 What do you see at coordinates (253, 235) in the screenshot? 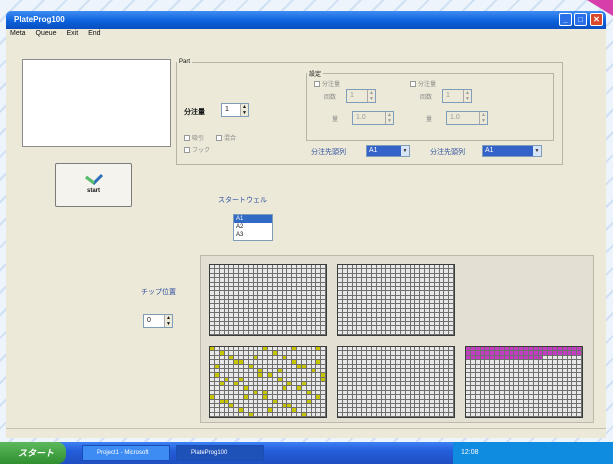
I see `list-item: A3` at bounding box center [253, 235].